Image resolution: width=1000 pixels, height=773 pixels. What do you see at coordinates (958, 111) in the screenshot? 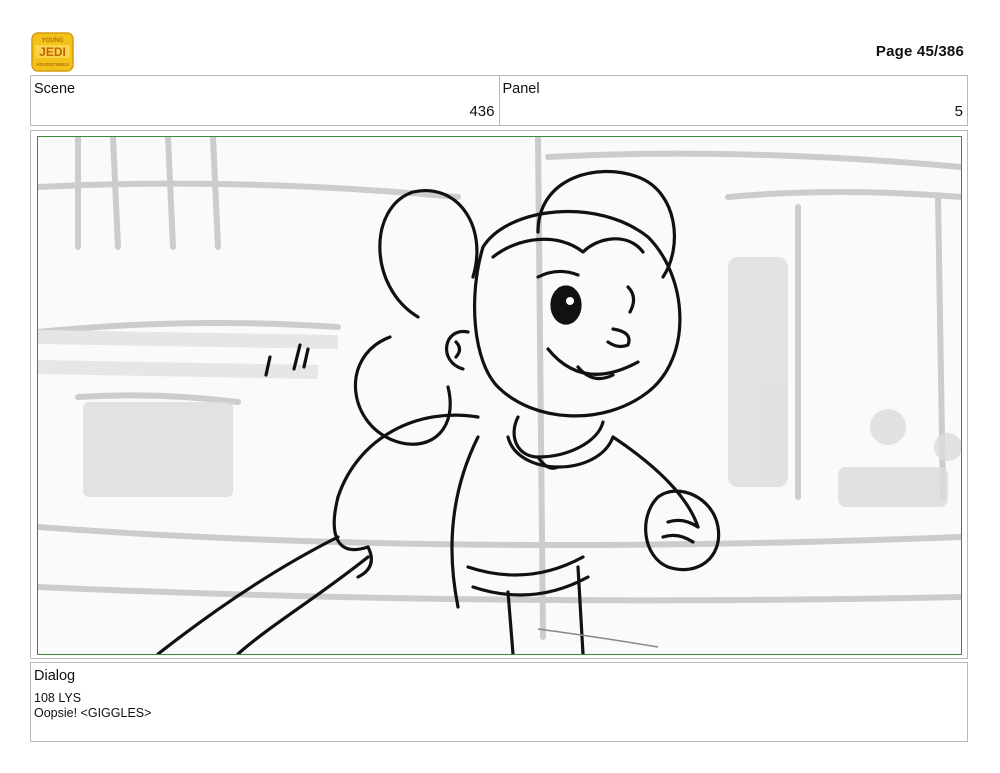
I see `panel-number: 5` at bounding box center [958, 111].